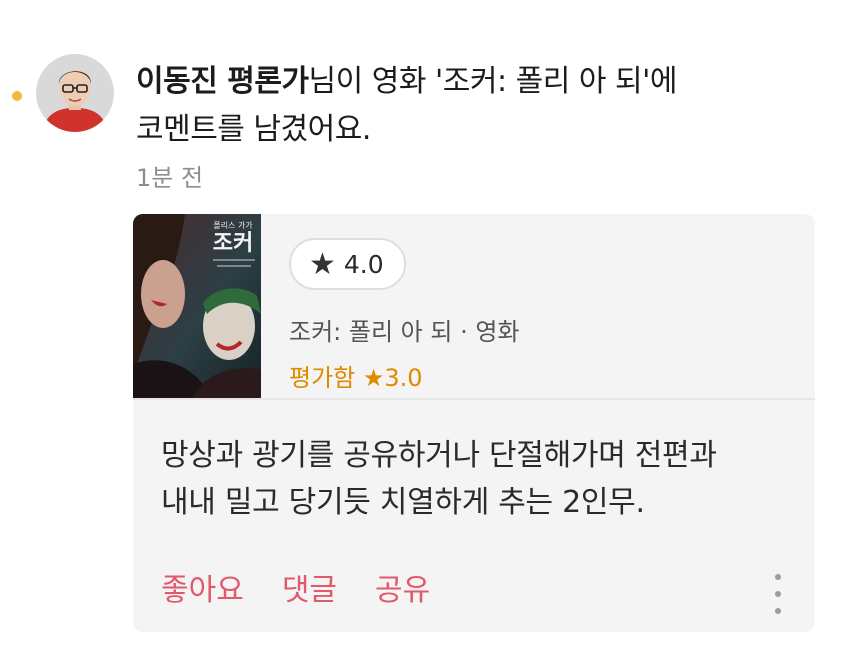 The image size is (850, 661). What do you see at coordinates (222, 81) in the screenshot?
I see `author-name: 이동진 평론가` at bounding box center [222, 81].